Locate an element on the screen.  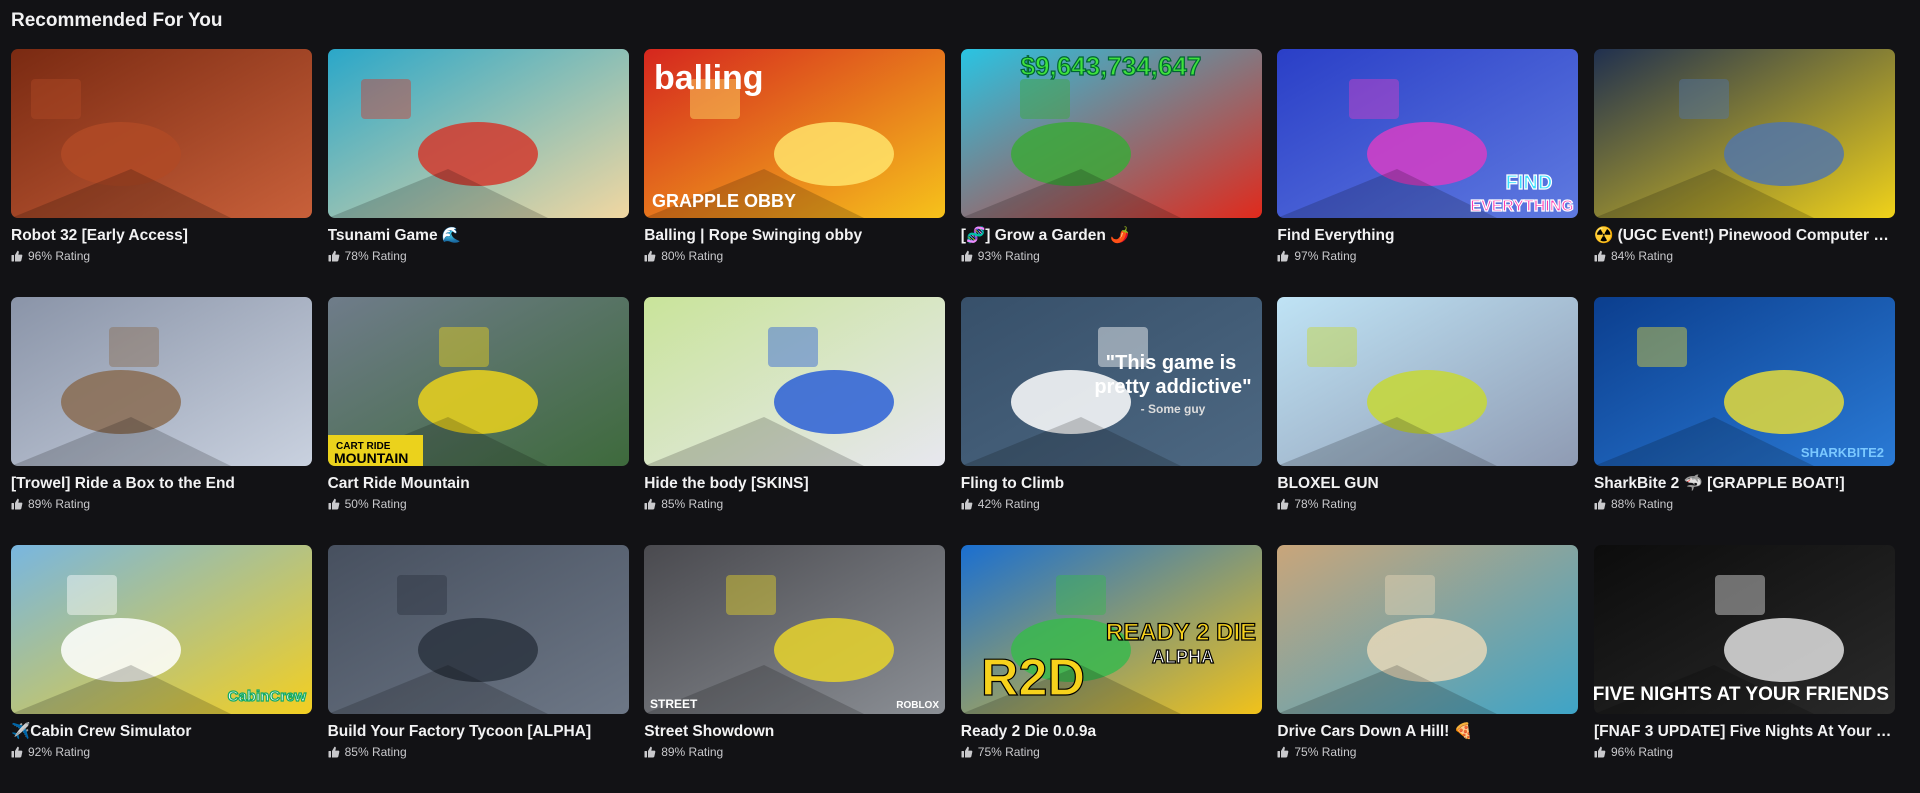
game-title: Fling to Climb is located at coordinates (1111, 483).